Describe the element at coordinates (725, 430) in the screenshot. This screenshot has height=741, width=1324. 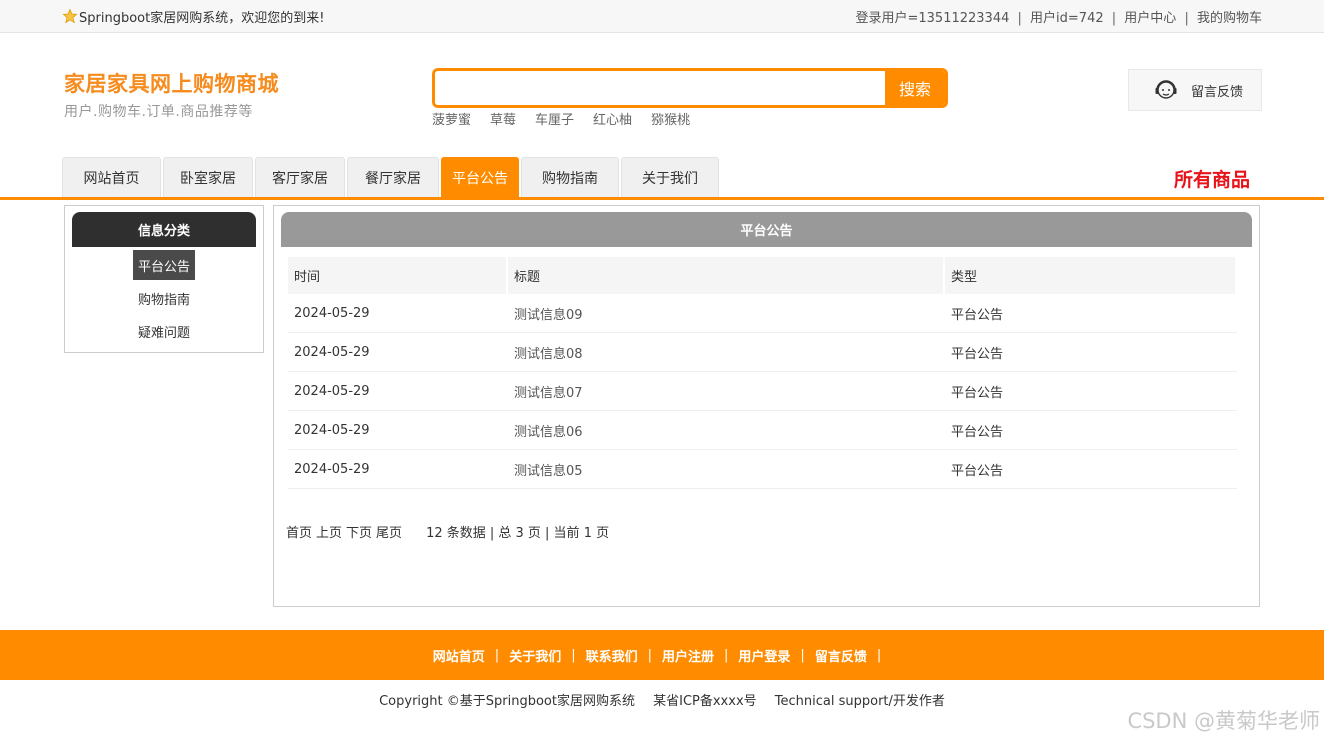
I see `cell-title-link: 测试信息06` at that location.